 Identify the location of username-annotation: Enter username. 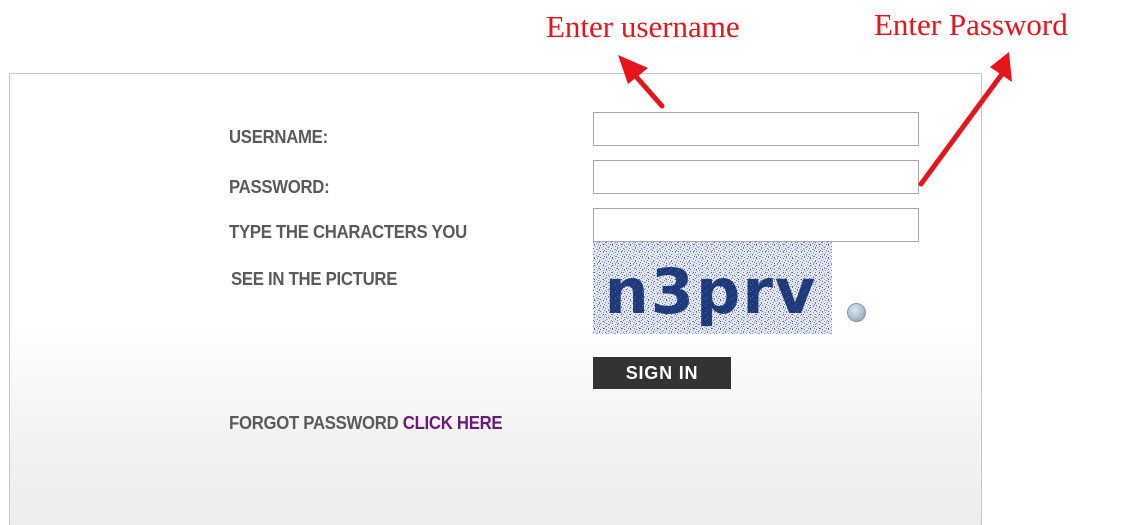
(643, 26).